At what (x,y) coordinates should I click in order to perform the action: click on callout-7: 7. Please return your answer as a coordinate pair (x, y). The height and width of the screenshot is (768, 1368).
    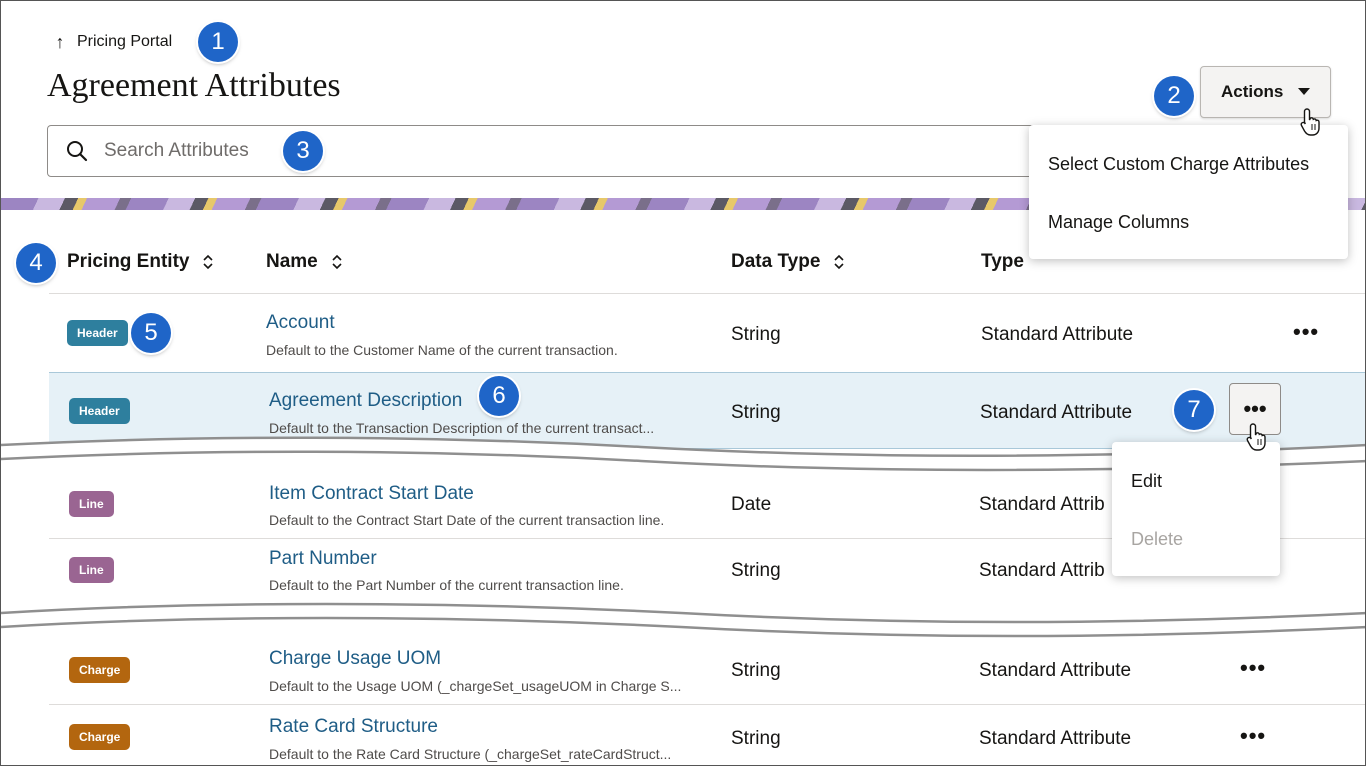
    Looking at the image, I should click on (1194, 410).